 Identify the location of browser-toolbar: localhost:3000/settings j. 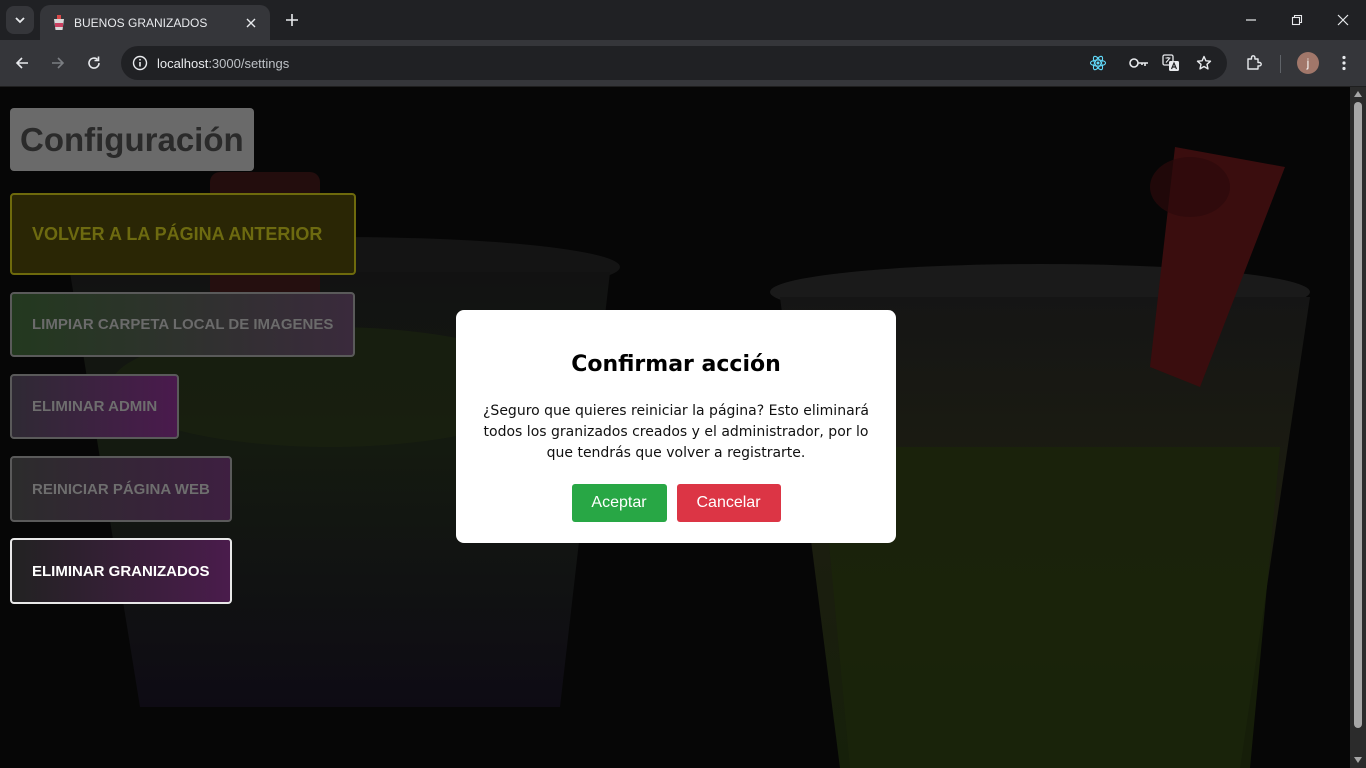
(683, 63).